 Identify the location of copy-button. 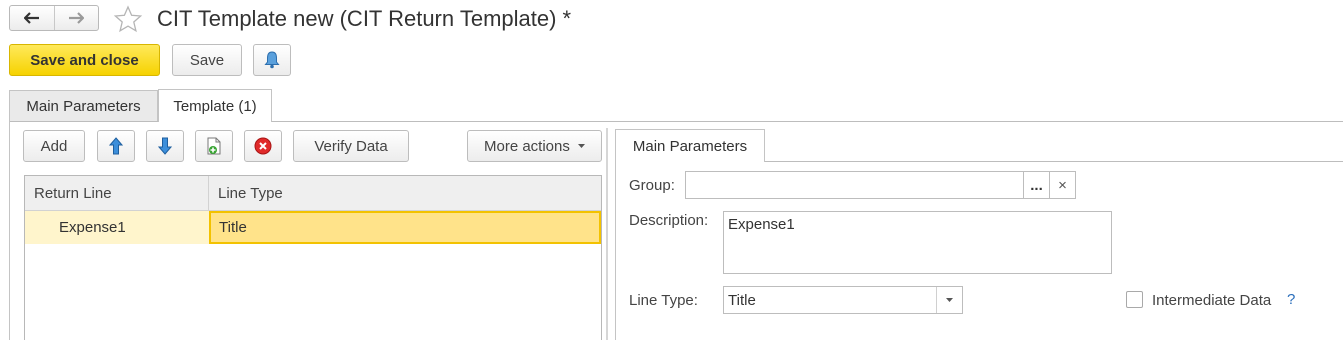
(214, 146).